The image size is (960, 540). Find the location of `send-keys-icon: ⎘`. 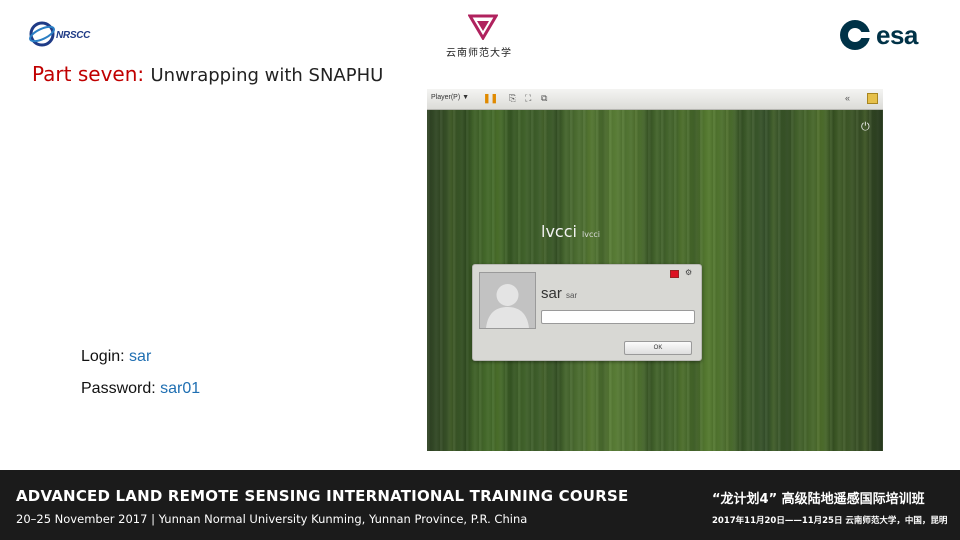

send-keys-icon: ⎘ is located at coordinates (512, 98).